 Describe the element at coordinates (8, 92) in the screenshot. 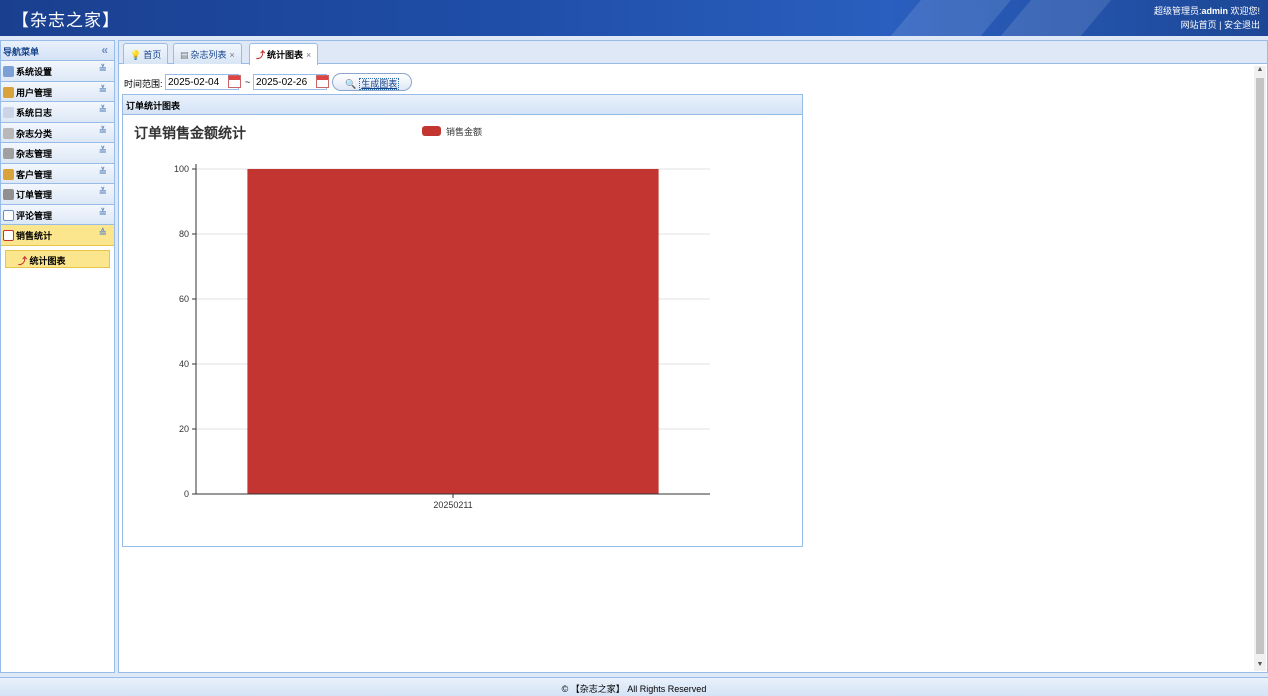

I see `users-icon` at that location.